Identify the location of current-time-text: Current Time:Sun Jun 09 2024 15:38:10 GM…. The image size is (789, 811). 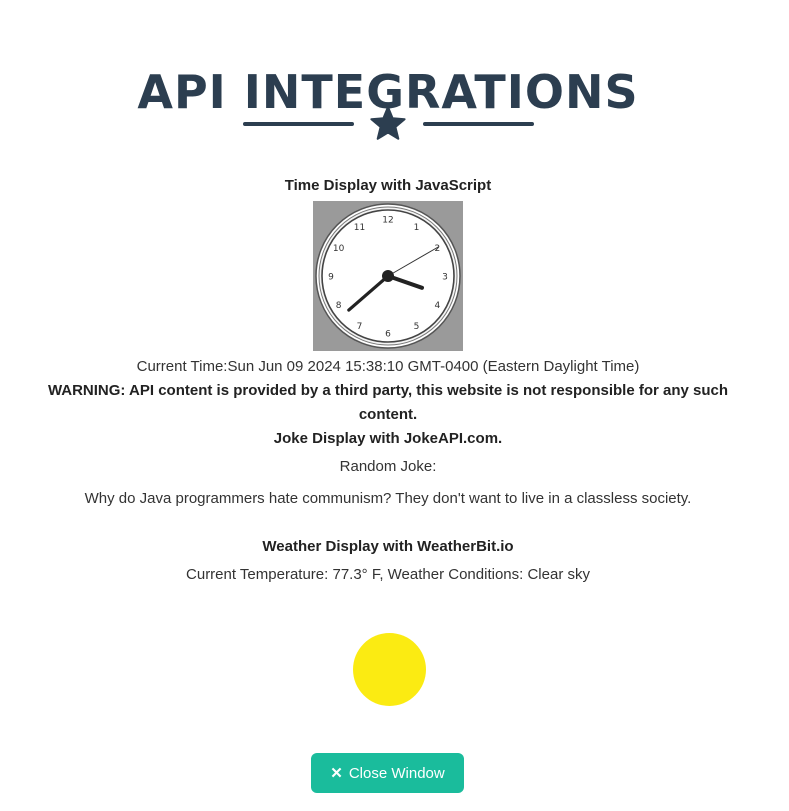
(388, 366).